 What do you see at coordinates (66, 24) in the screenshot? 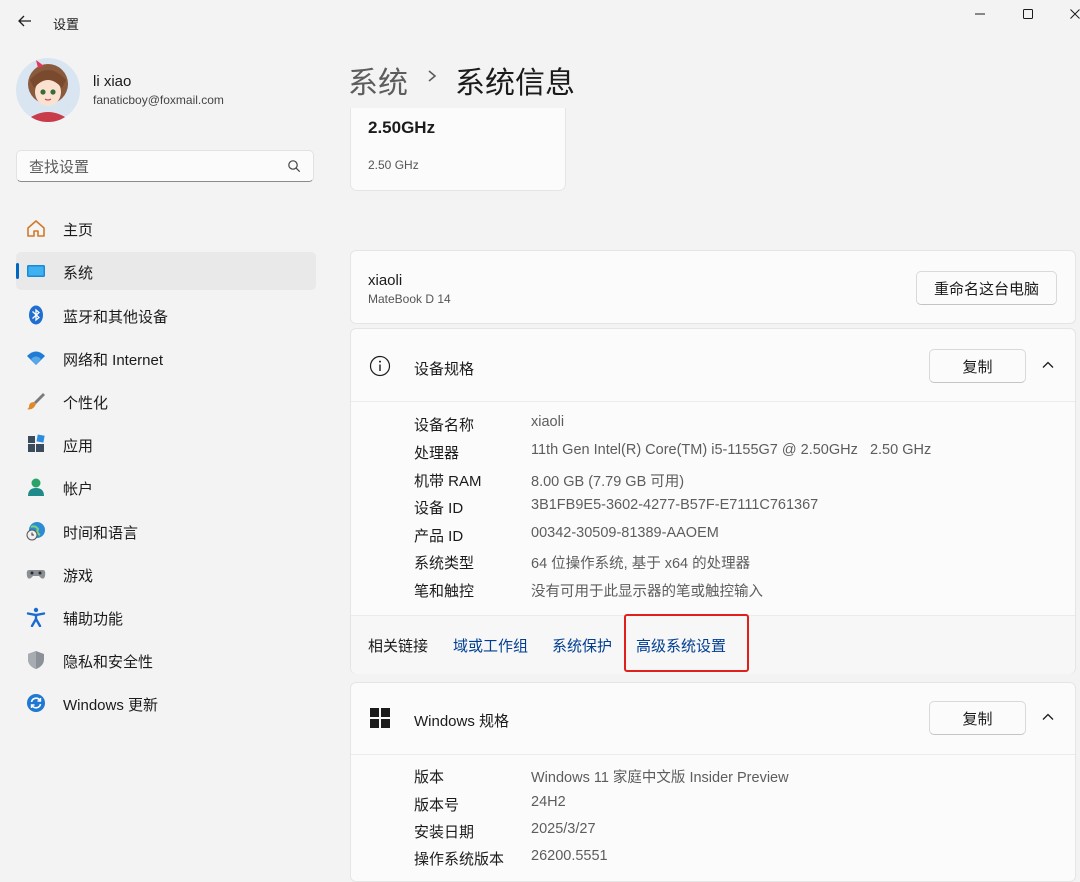
I see `app-title: 设置` at bounding box center [66, 24].